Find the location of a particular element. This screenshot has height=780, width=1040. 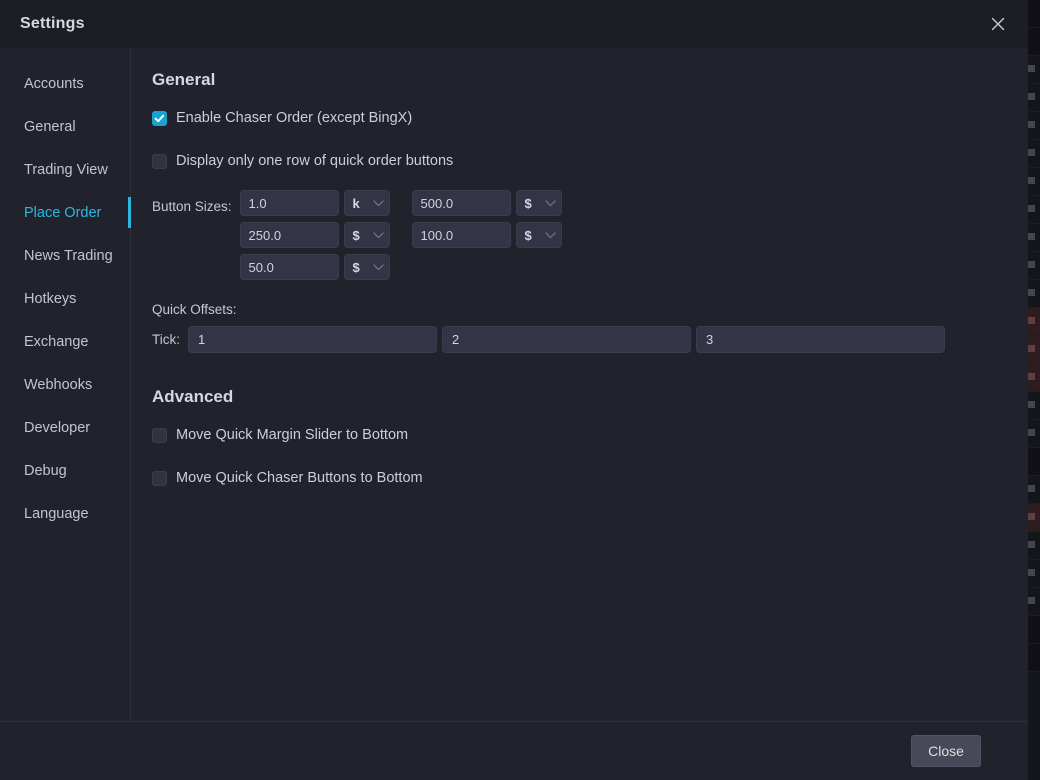

sidebar-item-label: Debug is located at coordinates (45, 470).